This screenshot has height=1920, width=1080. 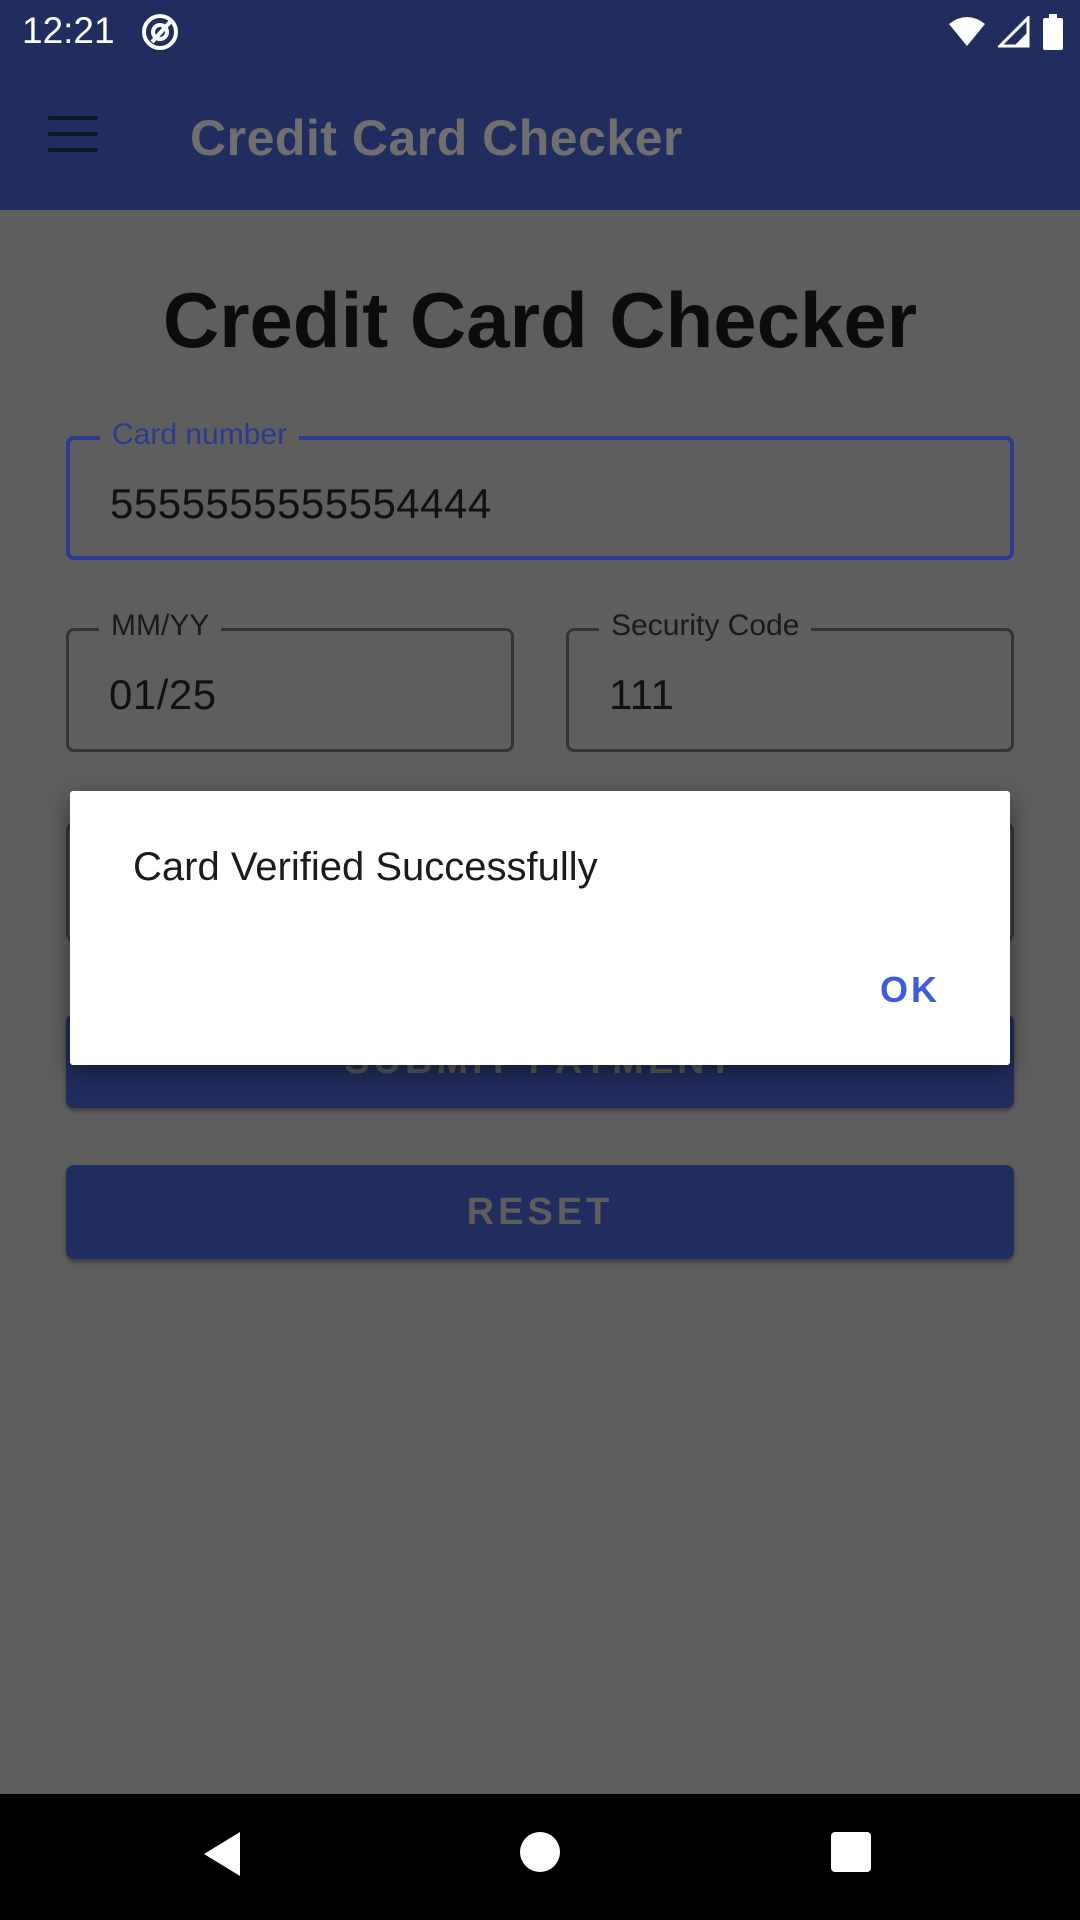 I want to click on card-number-value: 5555555555554444, so click(x=301, y=503).